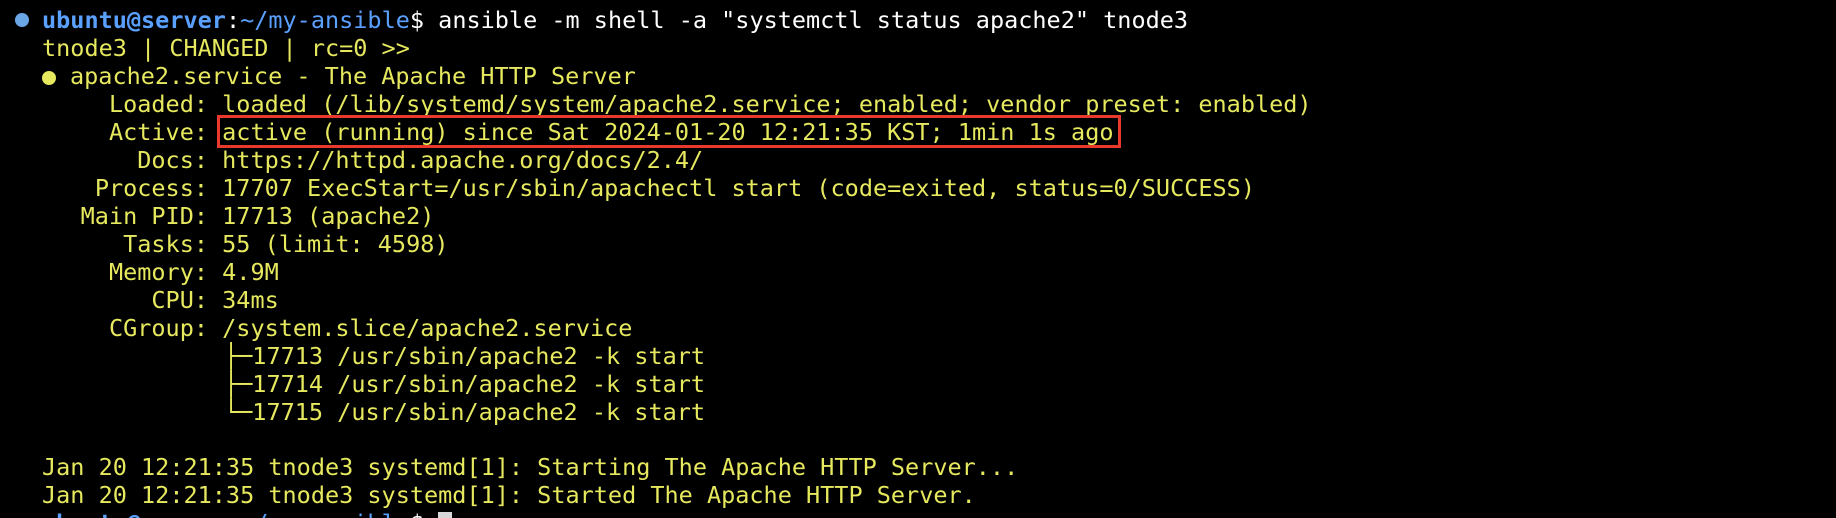 The width and height of the screenshot is (1836, 518). I want to click on cgroup-tree-item: ├─17713 /usr/sbin/apache2 -k start, so click(465, 356).